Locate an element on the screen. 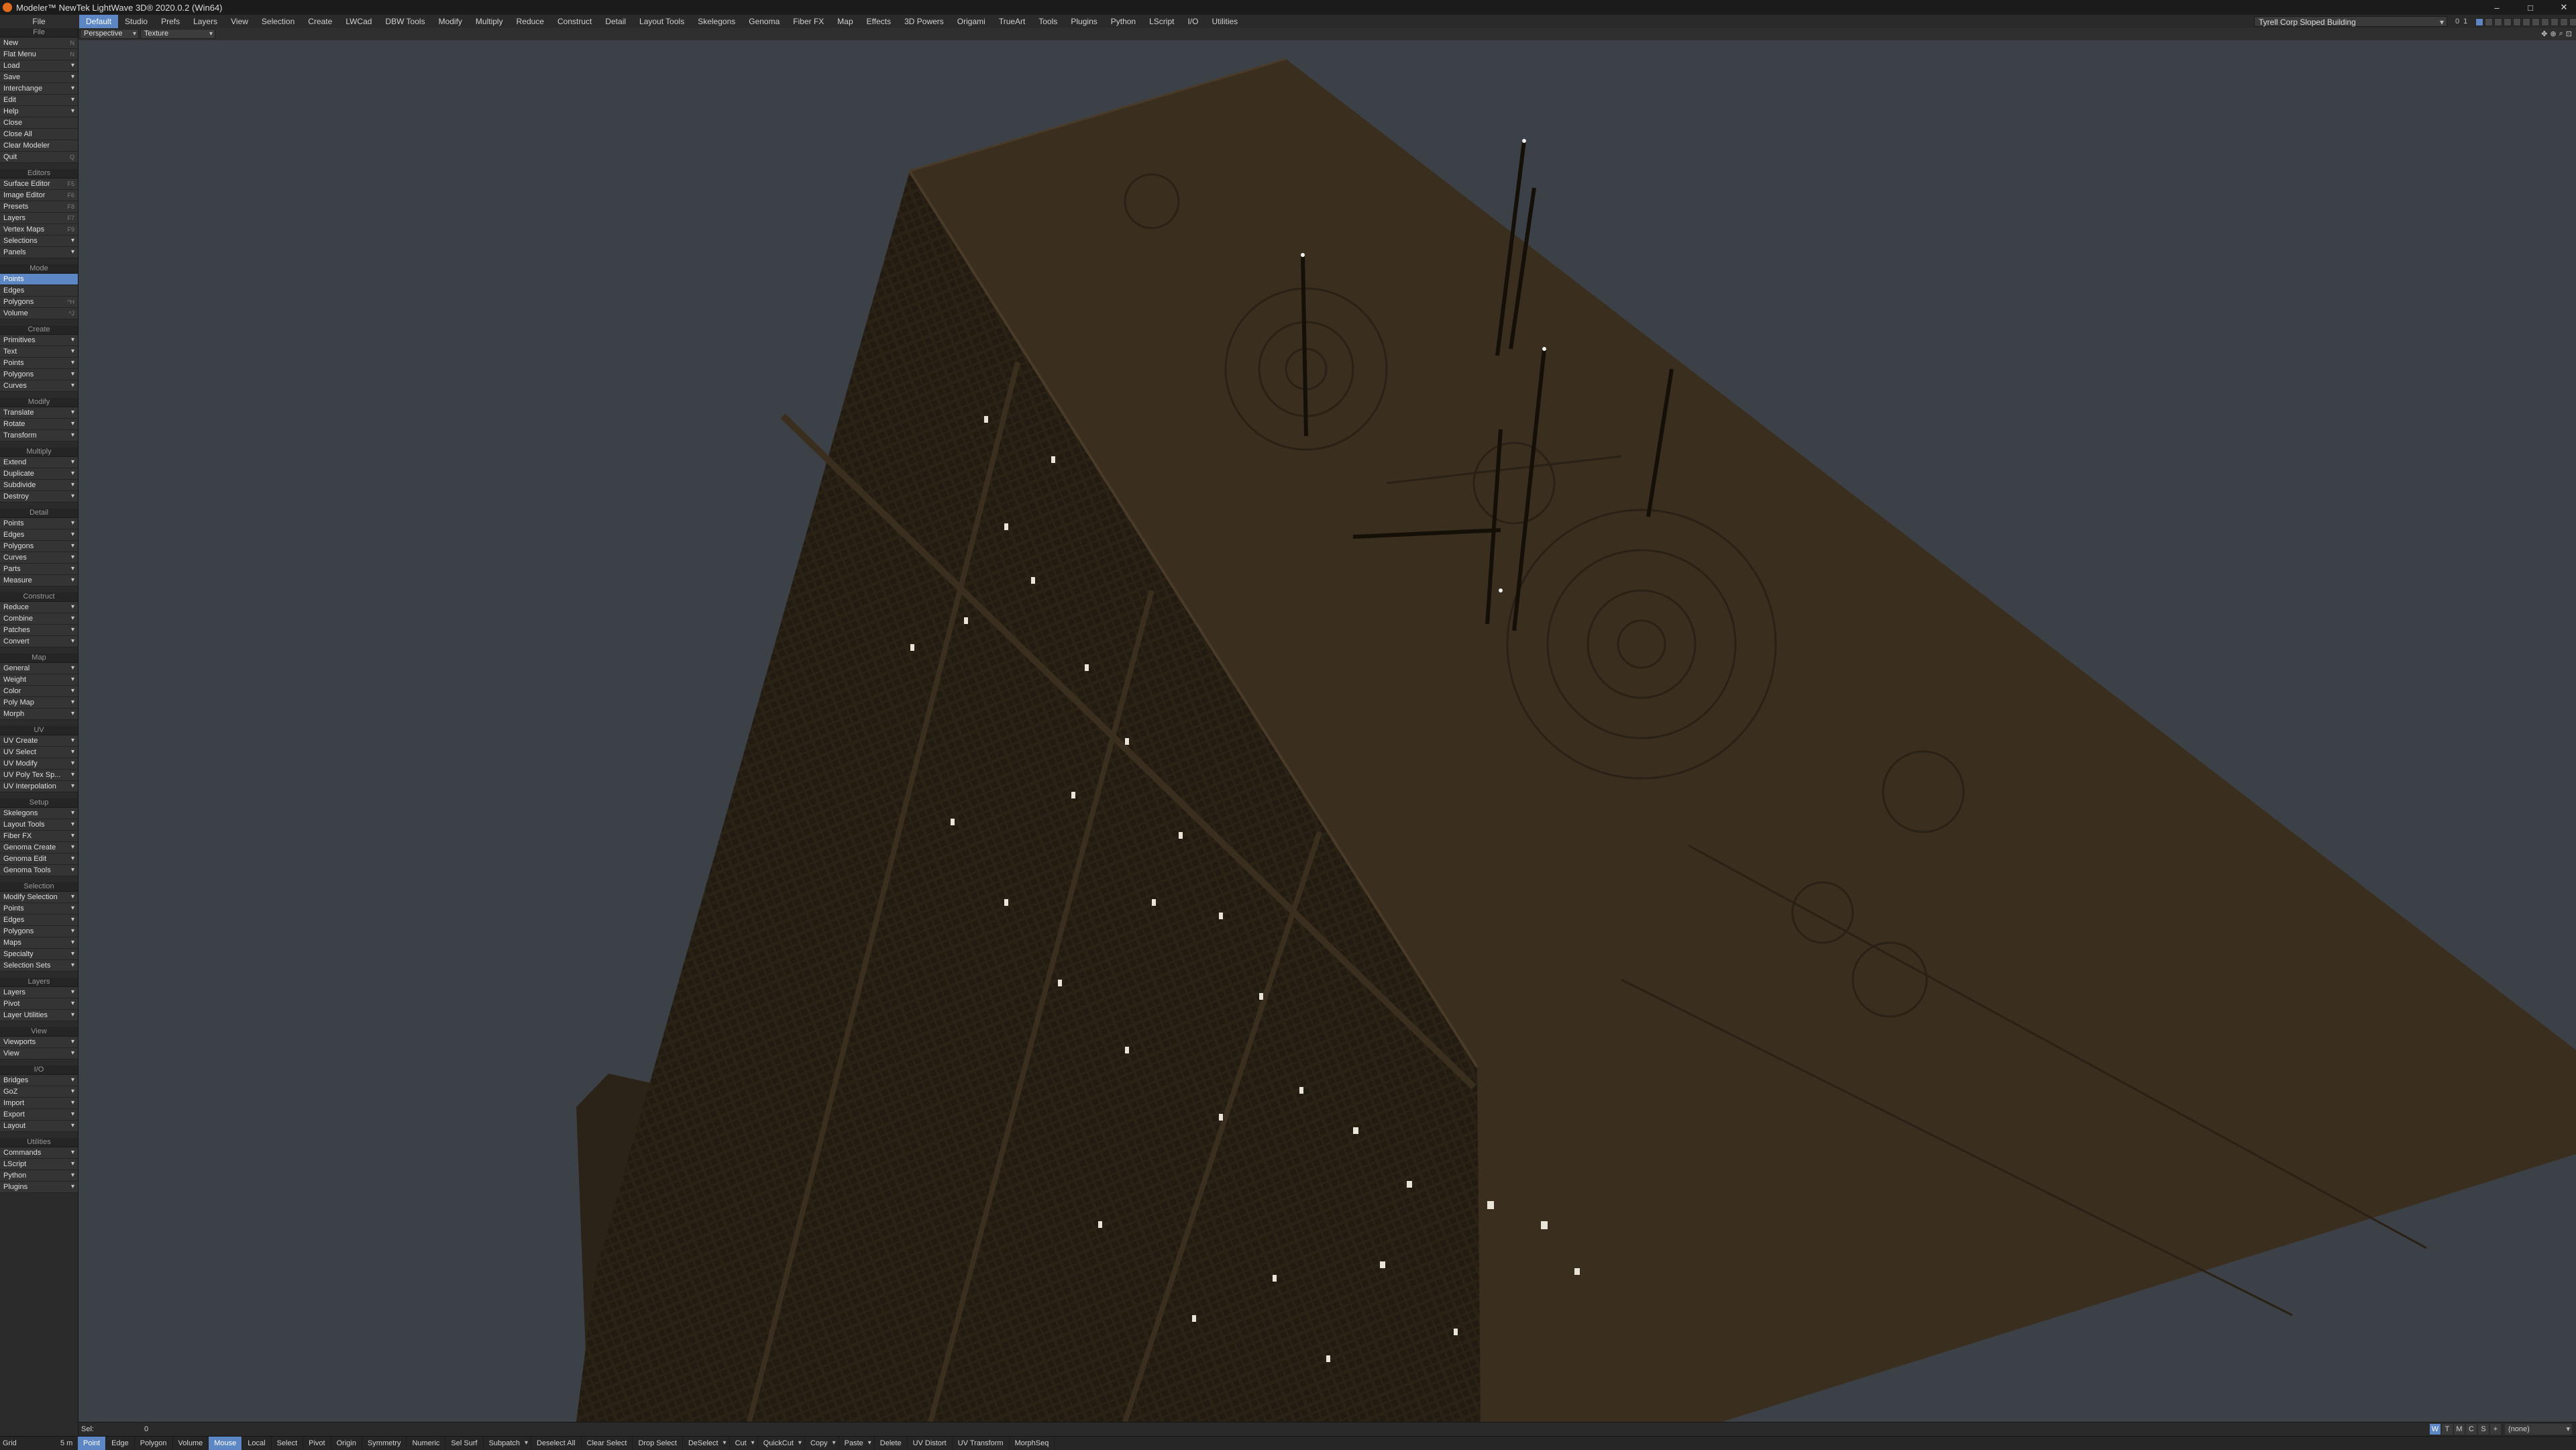  sidebar-button-reduce: Reduce ▾ is located at coordinates (39, 607).